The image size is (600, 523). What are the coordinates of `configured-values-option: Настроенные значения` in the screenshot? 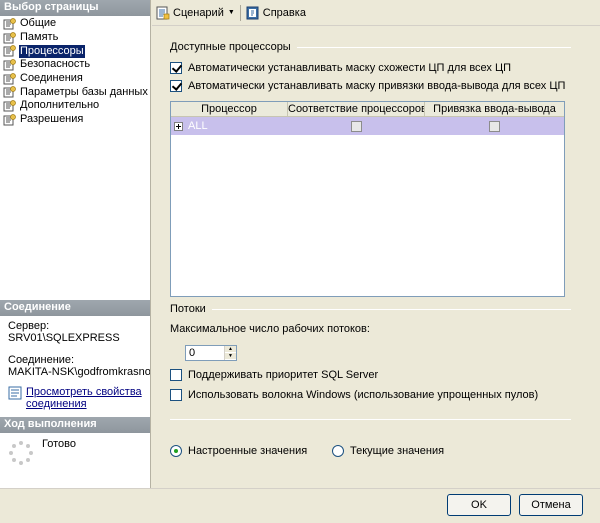 It's located at (238, 451).